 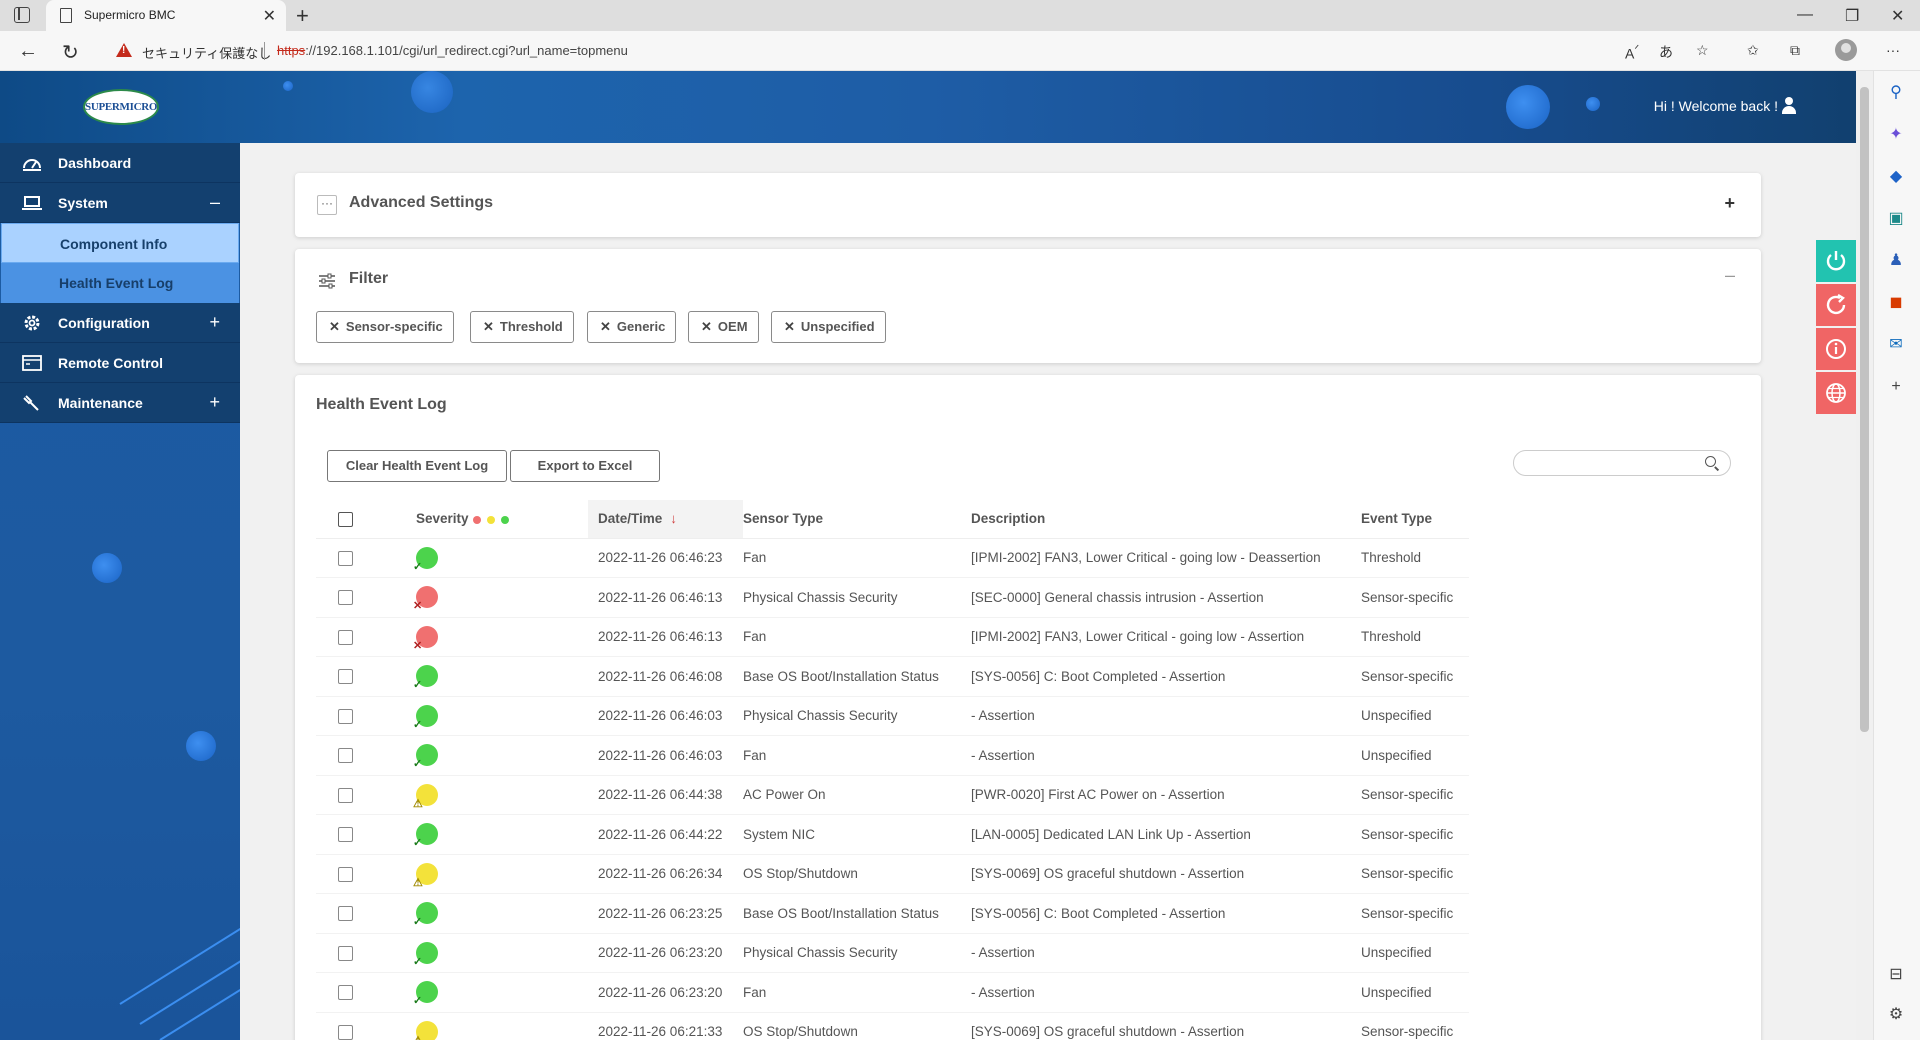 I want to click on favorites-icon: ✩, so click(x=1753, y=50).